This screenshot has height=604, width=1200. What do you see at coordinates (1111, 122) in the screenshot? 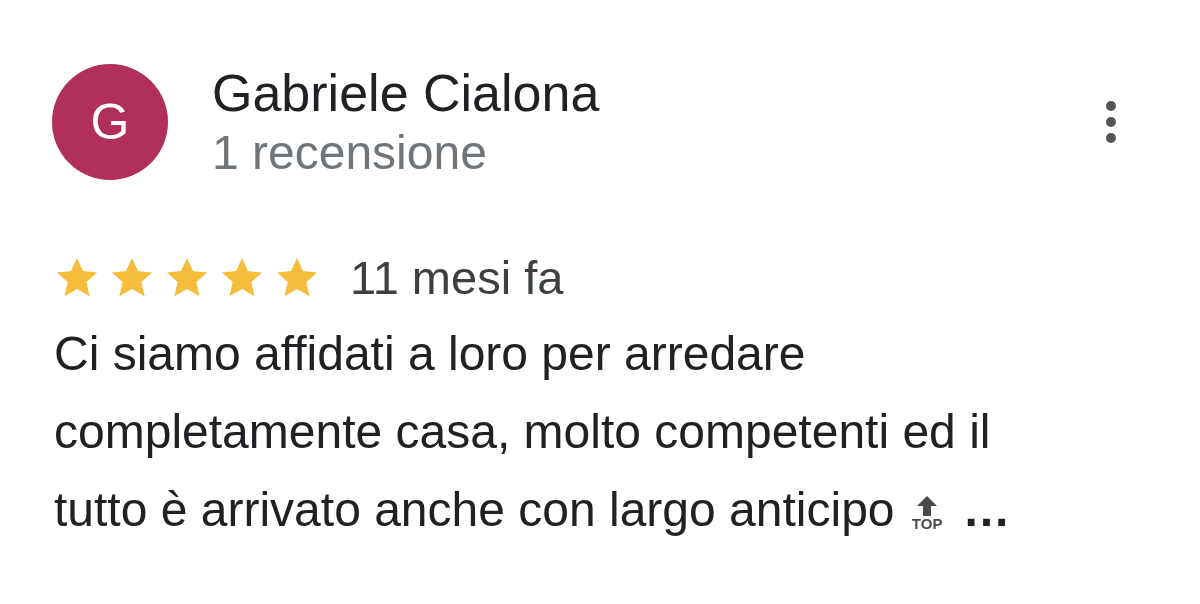
I see `more-vert-icon` at bounding box center [1111, 122].